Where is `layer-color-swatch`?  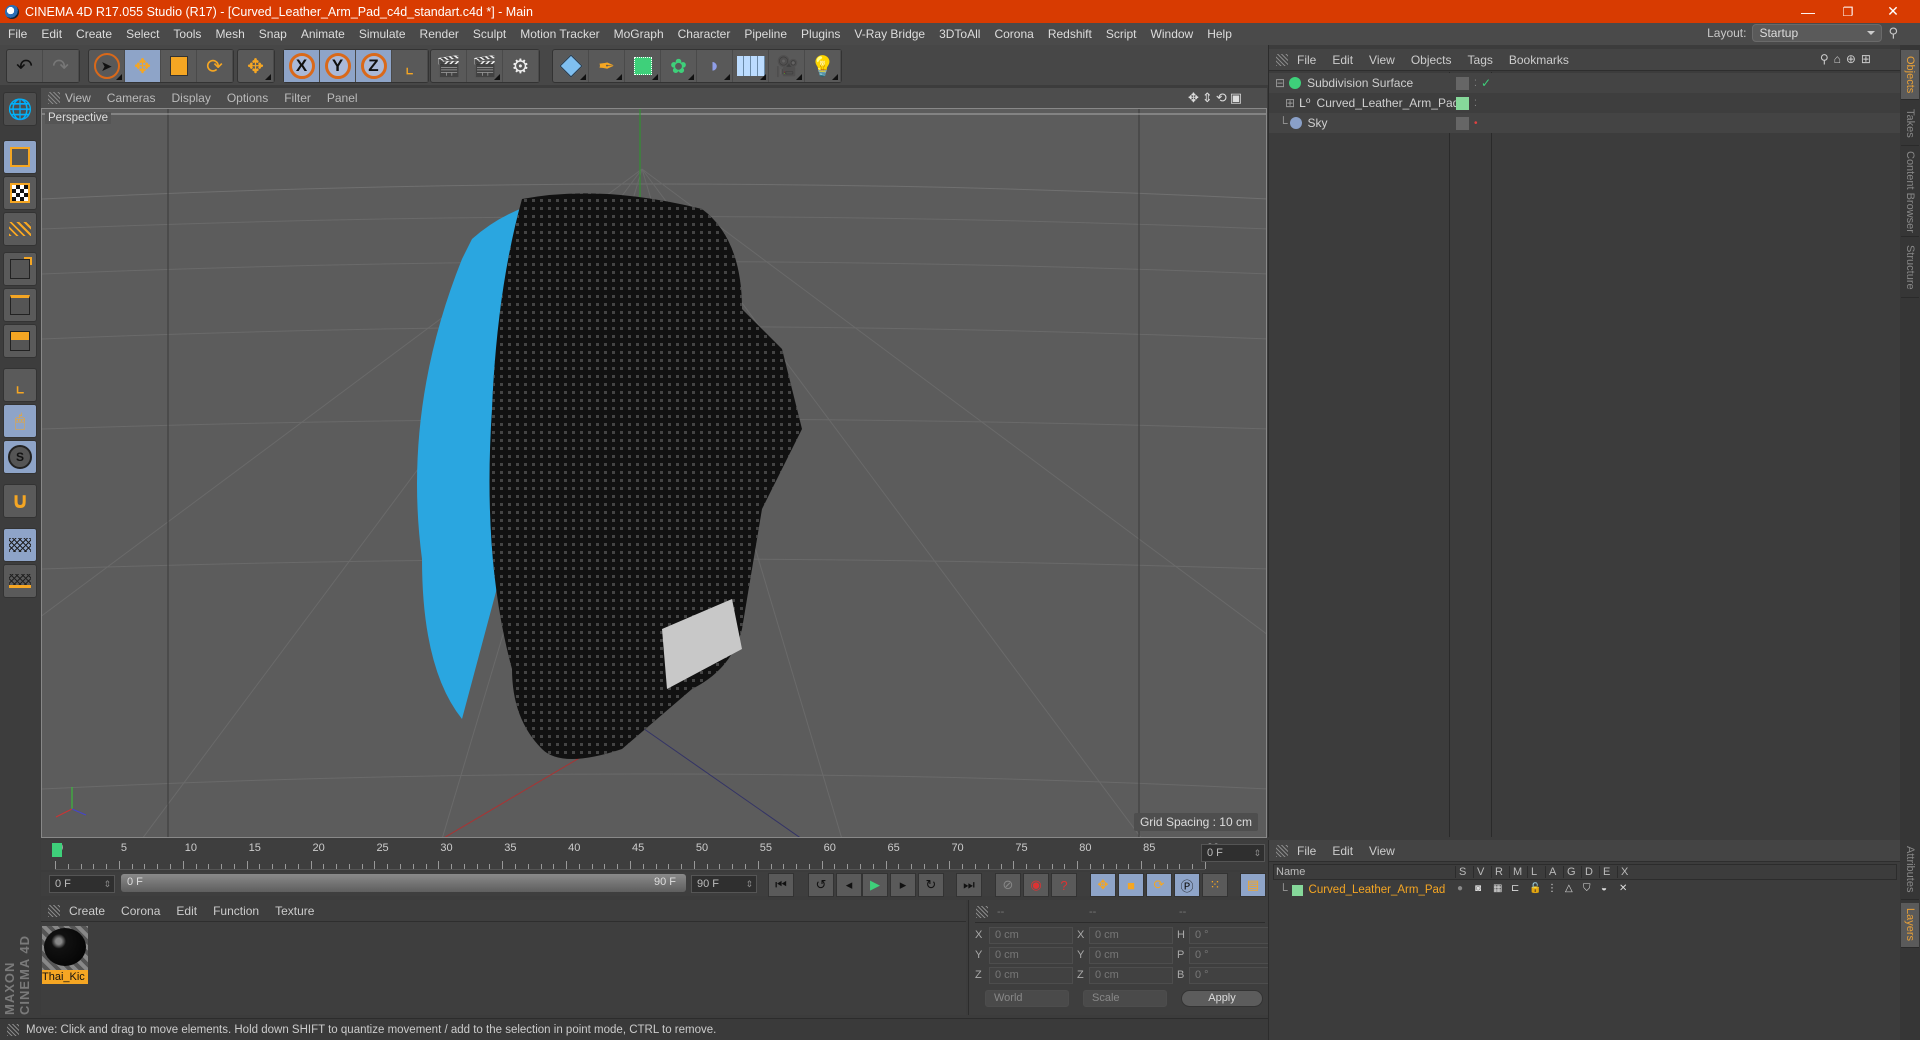
layer-color-swatch is located at coordinates (1297, 890).